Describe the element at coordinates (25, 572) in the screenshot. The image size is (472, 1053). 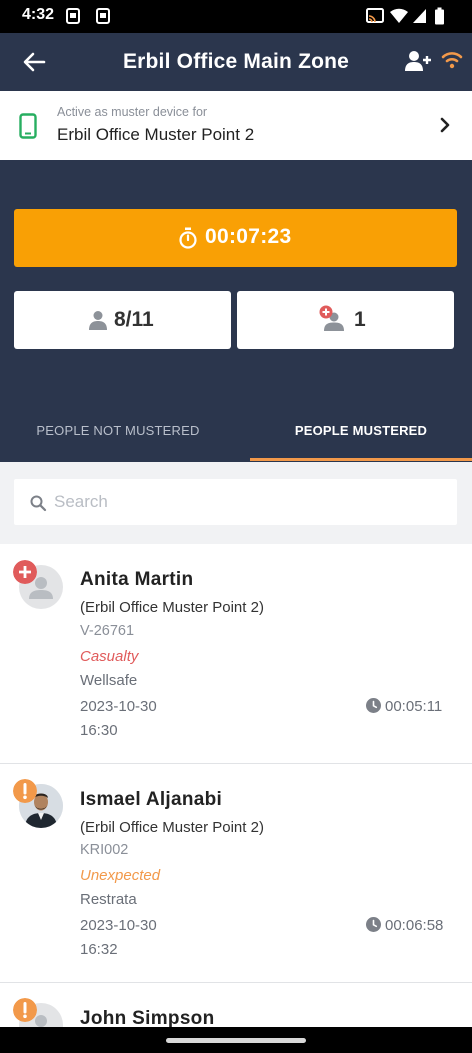
I see `casualty-badge-icon` at that location.